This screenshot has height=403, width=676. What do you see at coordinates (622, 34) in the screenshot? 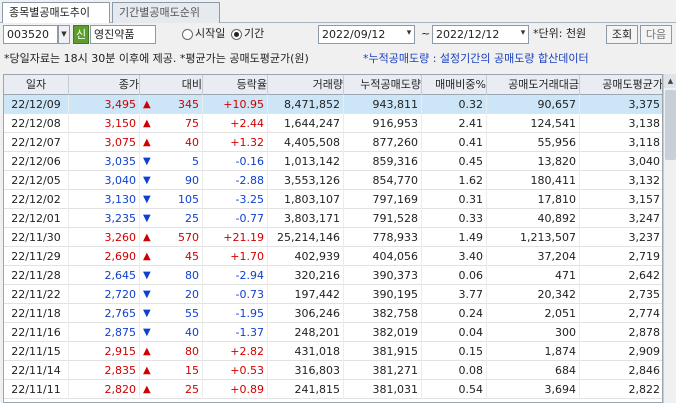
I see `query-button: 조회` at bounding box center [622, 34].